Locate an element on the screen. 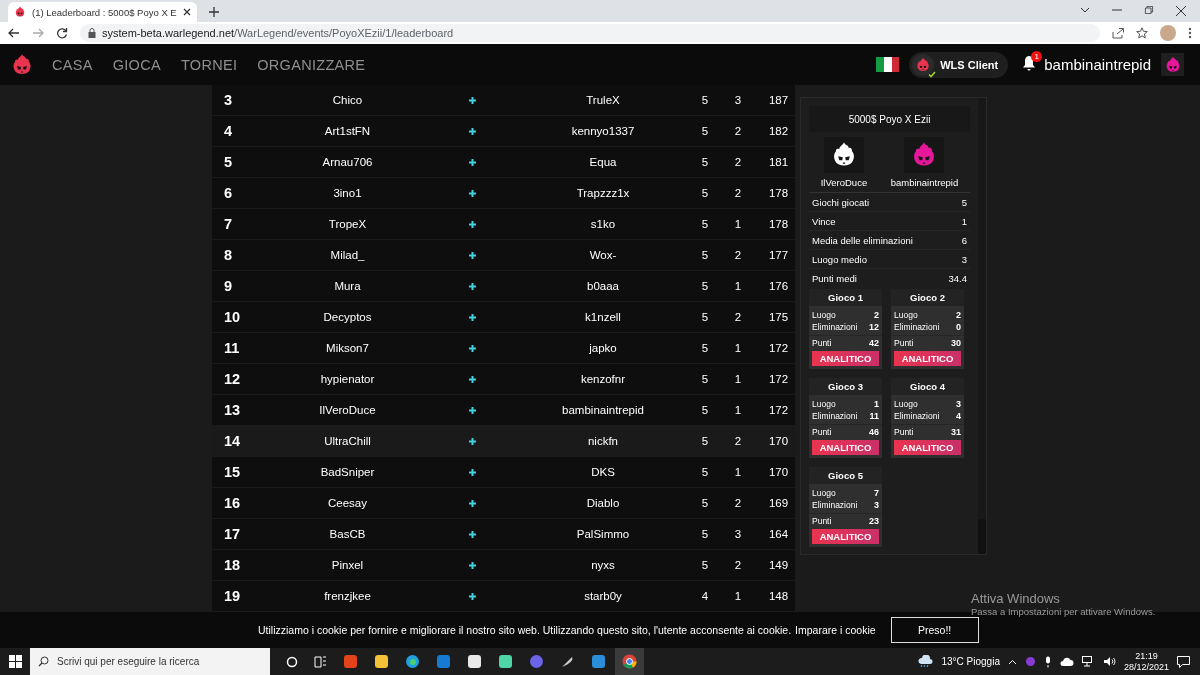 Image resolution: width=1200 pixels, height=675 pixels. nav-link: CASA is located at coordinates (72, 64).